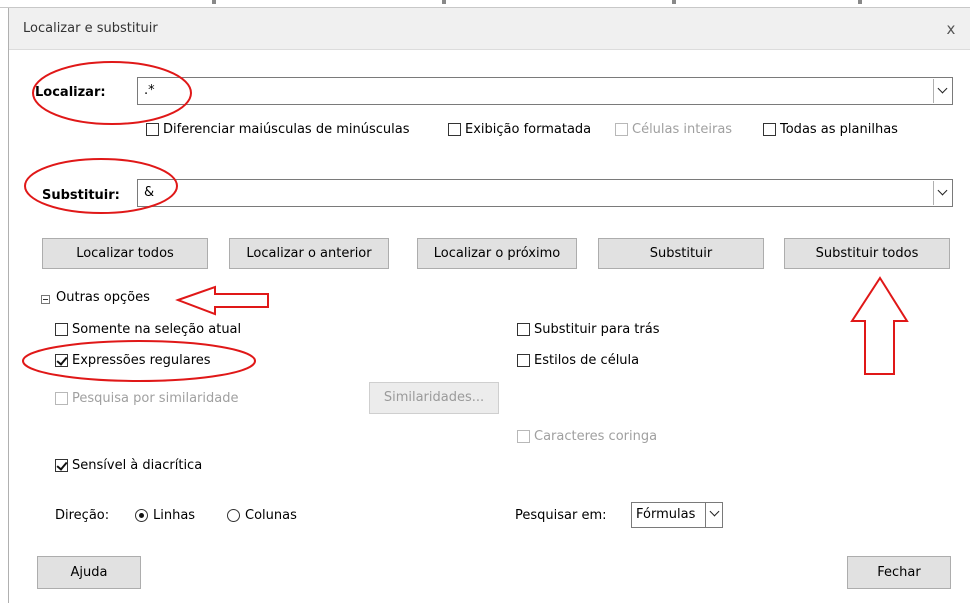 Image resolution: width=970 pixels, height=603 pixels. What do you see at coordinates (867, 253) in the screenshot?
I see `replace-all-button: Substituir todos` at bounding box center [867, 253].